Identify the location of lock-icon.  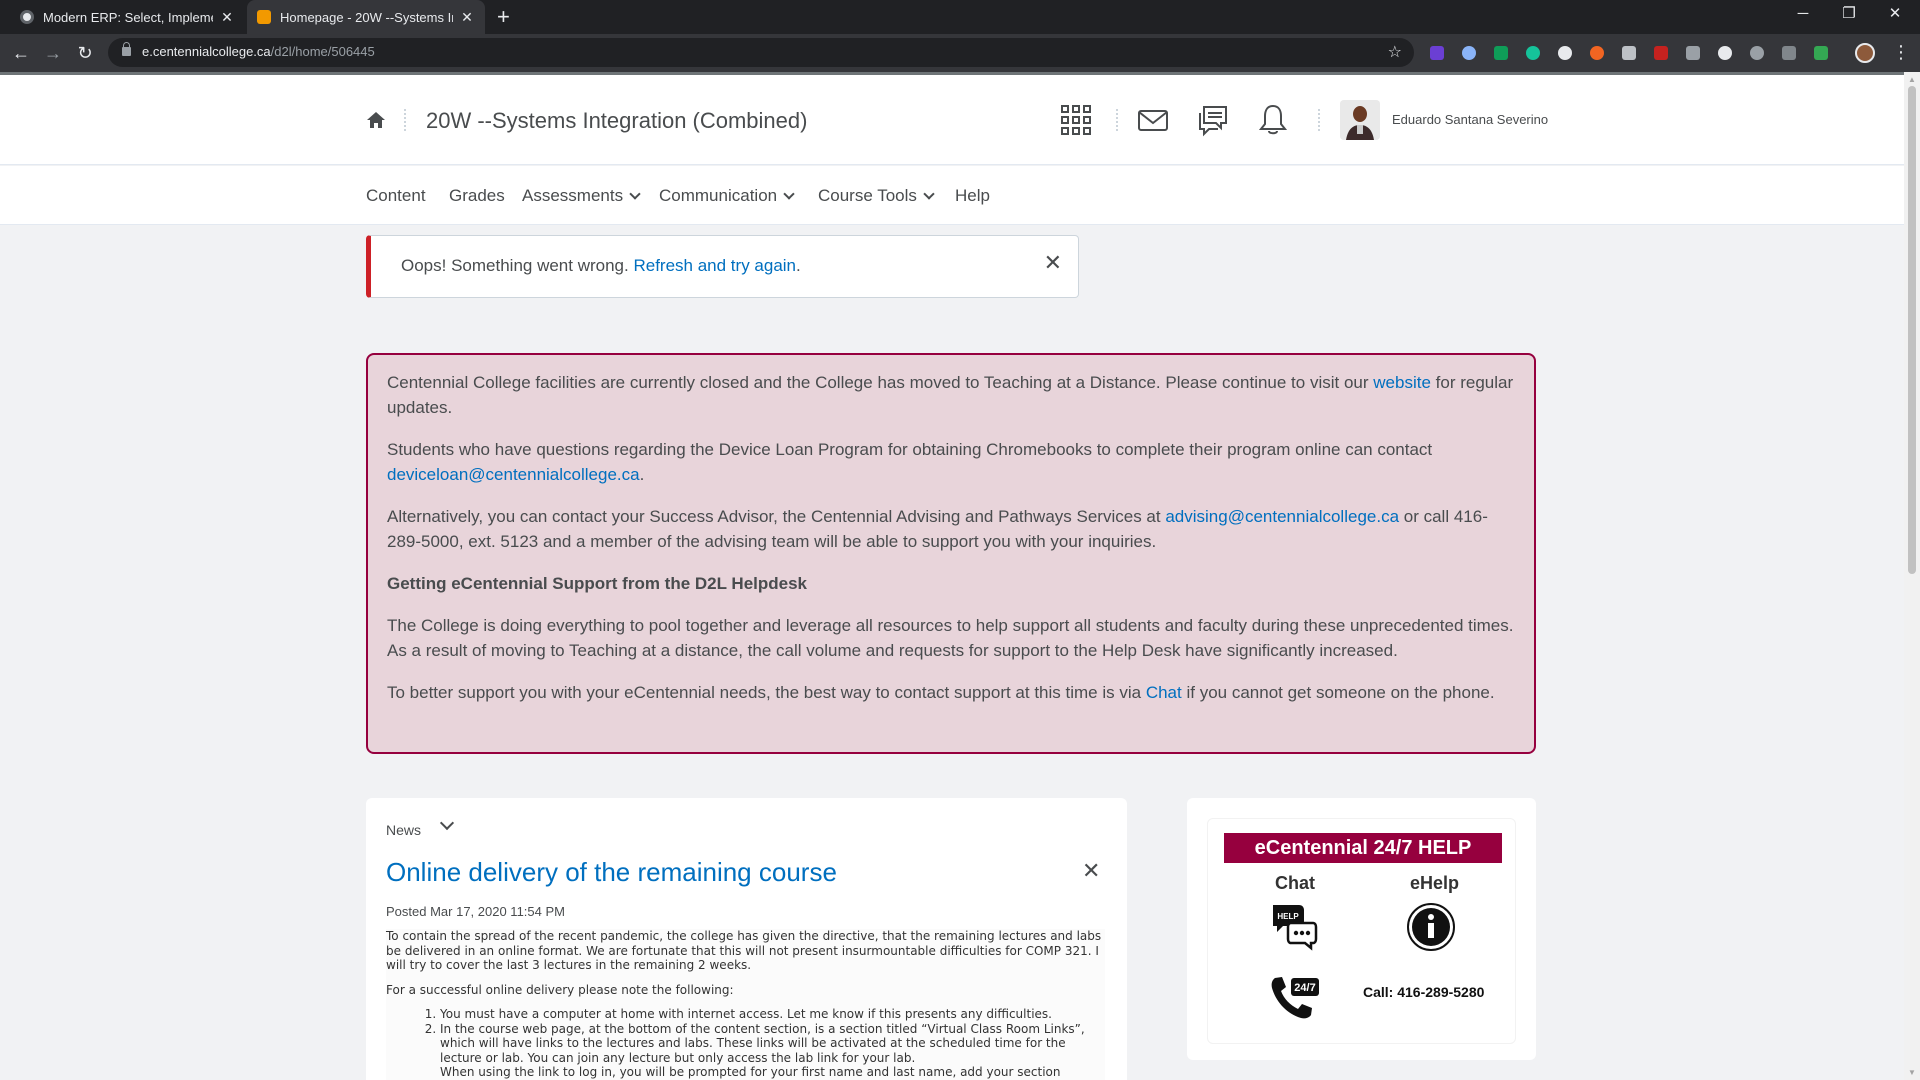
(126, 49).